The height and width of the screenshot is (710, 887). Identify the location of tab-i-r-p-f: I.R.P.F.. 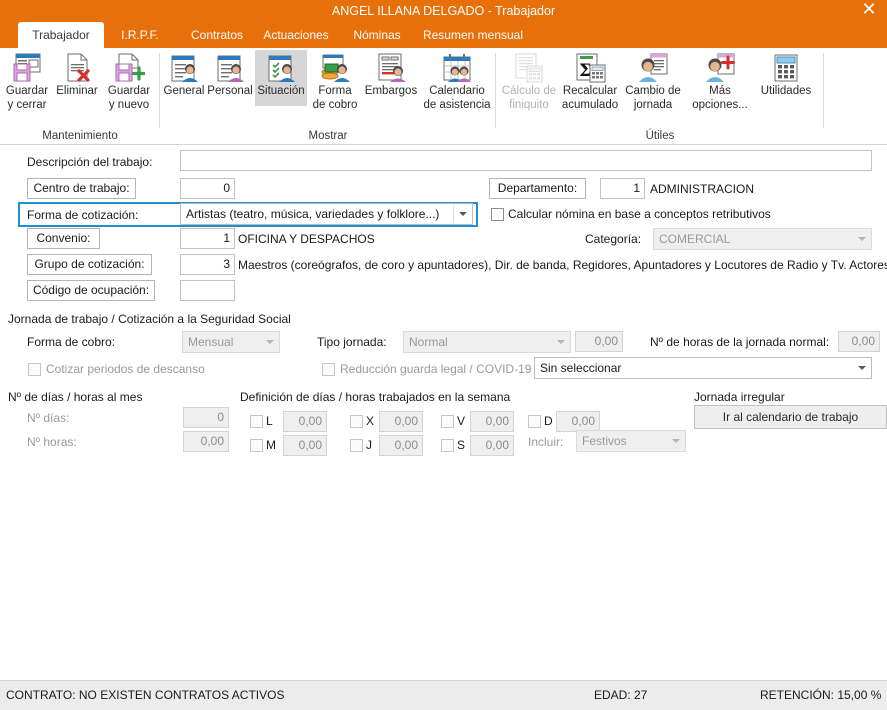
(140, 35).